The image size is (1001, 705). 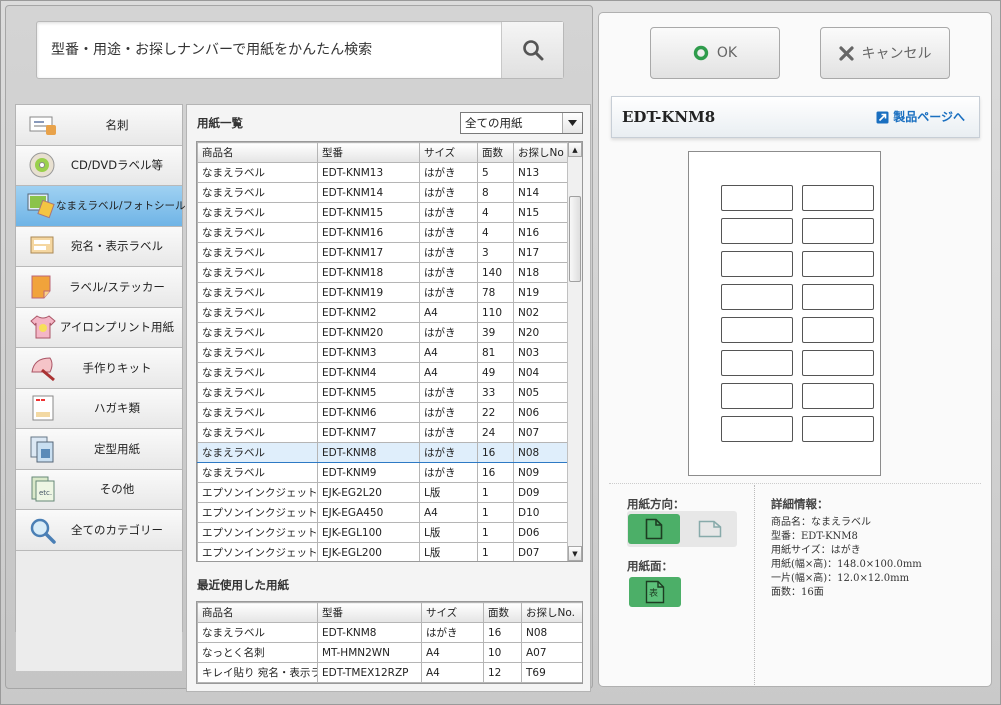 What do you see at coordinates (383, 532) in the screenshot?
I see `table-row: エプソンインクジェット用 EJK-EGL100 L版 1 D06` at bounding box center [383, 532].